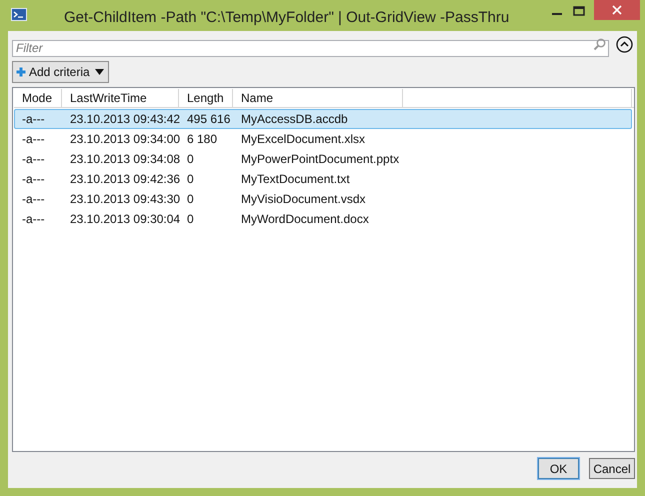 This screenshot has height=496, width=645. Describe the element at coordinates (124, 199) in the screenshot. I see `table-cell-text: 23.10.2013 09:43:30` at that location.